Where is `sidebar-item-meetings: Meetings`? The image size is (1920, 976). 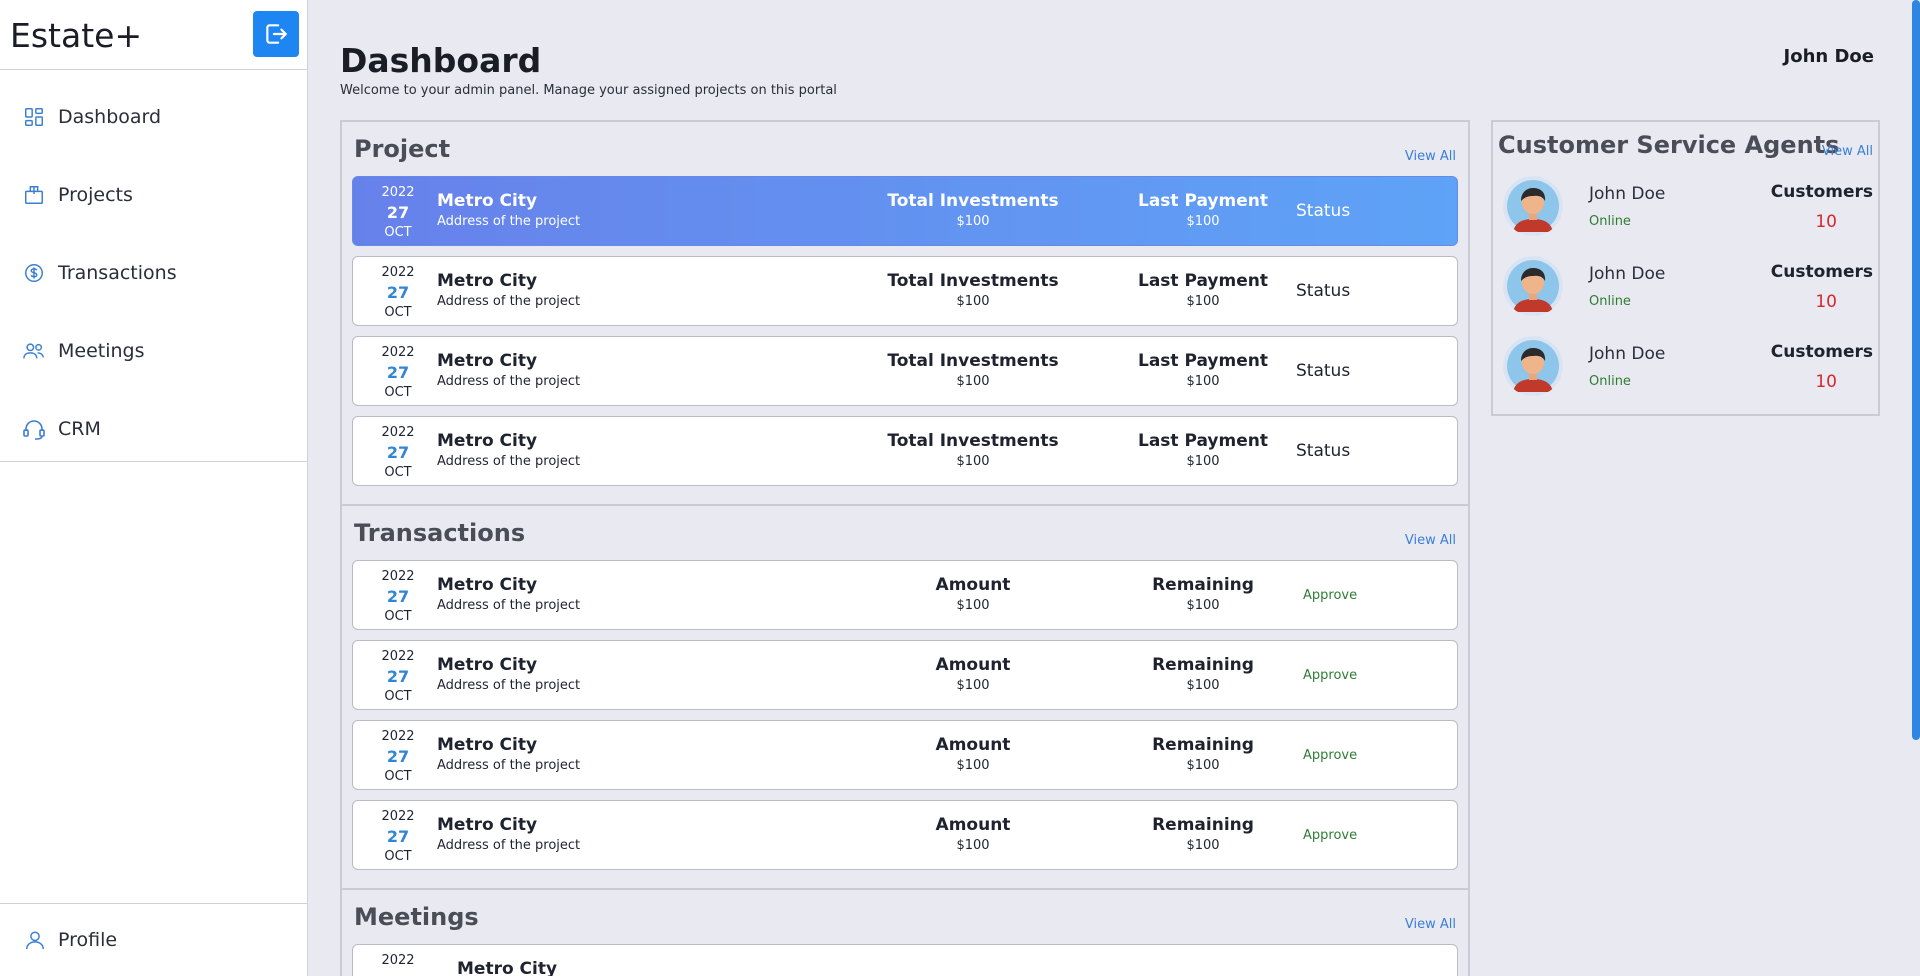 sidebar-item-meetings: Meetings is located at coordinates (153, 351).